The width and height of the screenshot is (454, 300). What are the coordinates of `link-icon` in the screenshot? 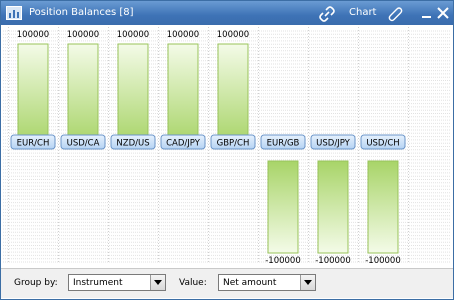 It's located at (327, 14).